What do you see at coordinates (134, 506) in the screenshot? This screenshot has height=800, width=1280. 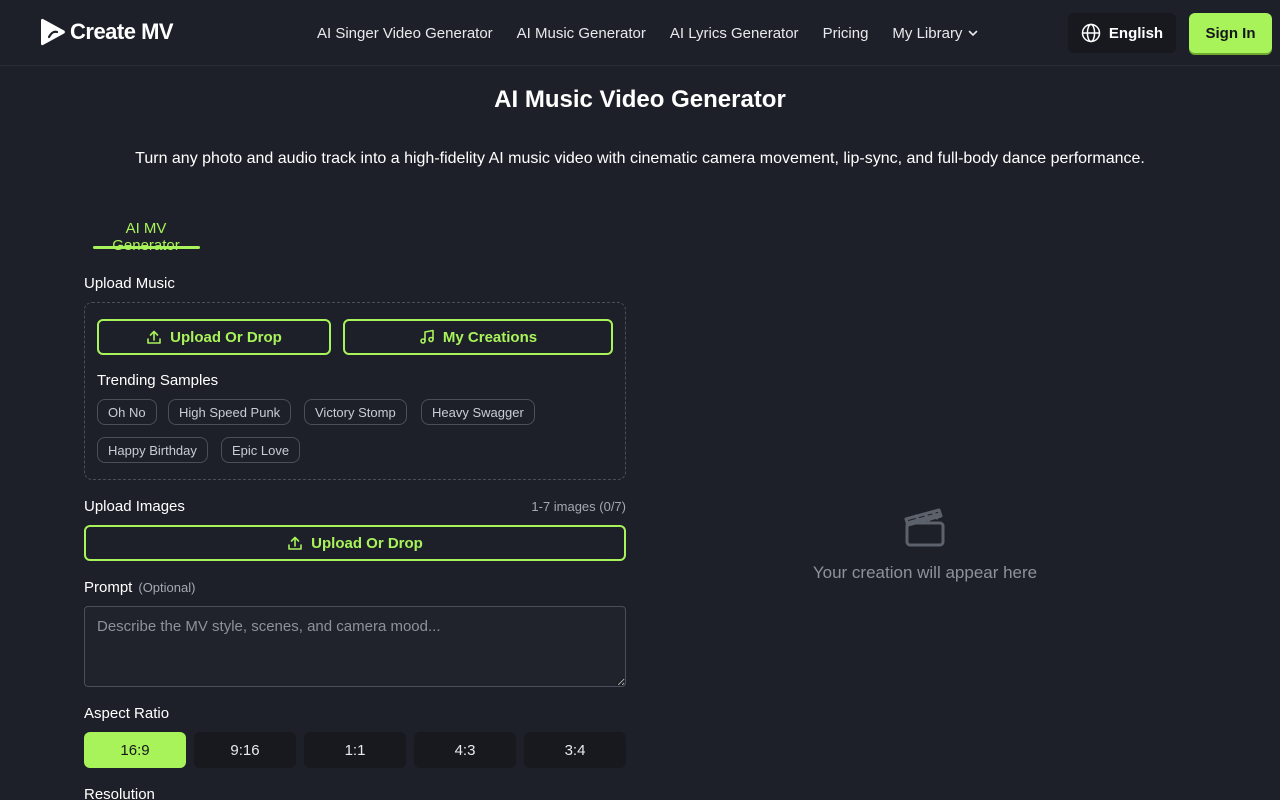 I see `upload-images-label: Upload Images` at bounding box center [134, 506].